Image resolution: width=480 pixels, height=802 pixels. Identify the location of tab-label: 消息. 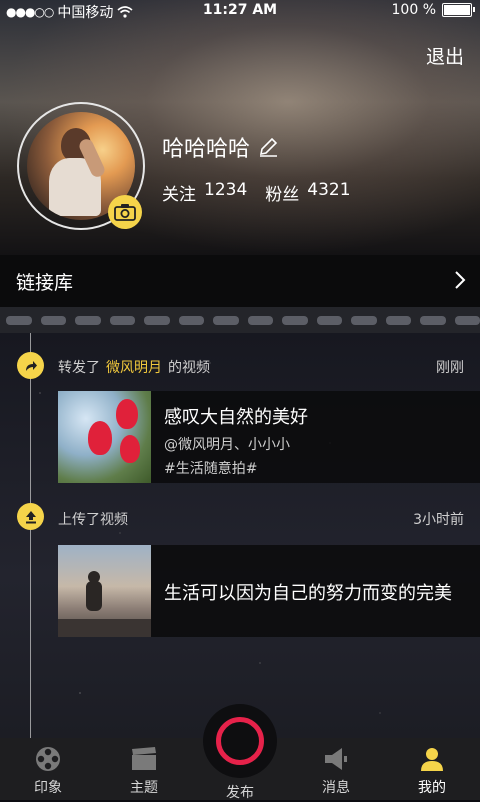
(336, 788).